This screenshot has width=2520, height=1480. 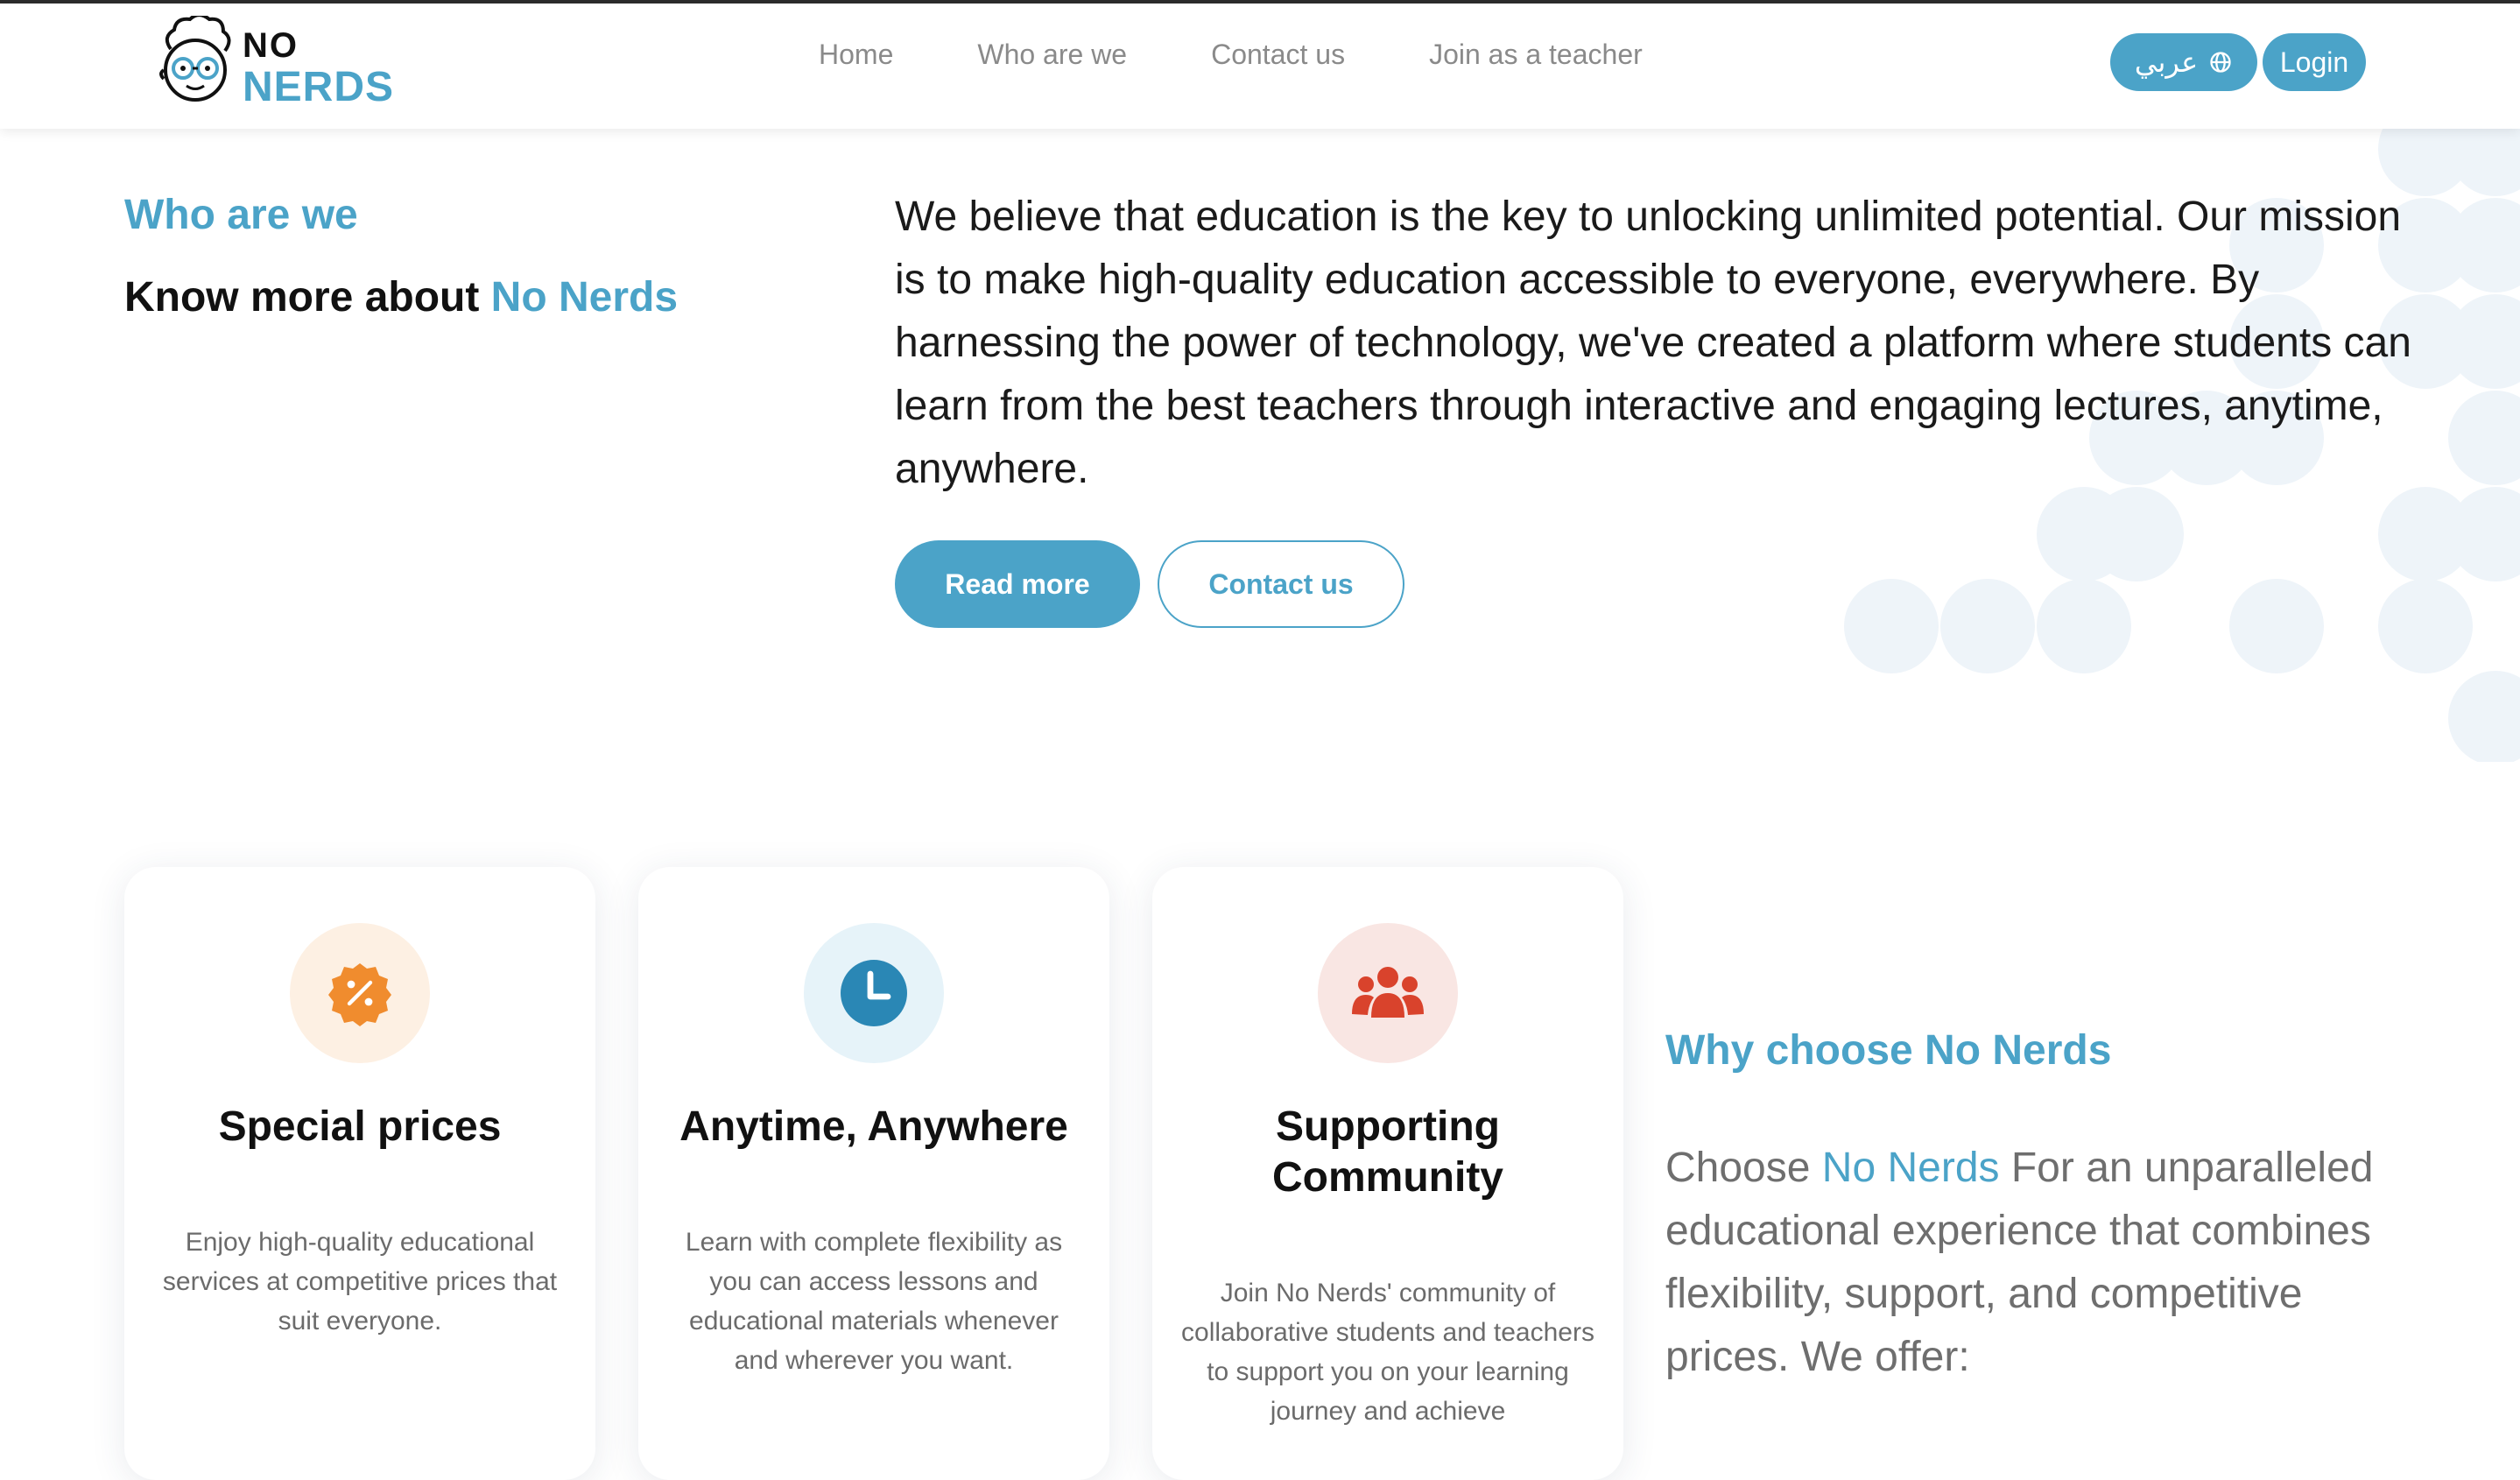 What do you see at coordinates (2166, 62) in the screenshot?
I see `language-label: عربي` at bounding box center [2166, 62].